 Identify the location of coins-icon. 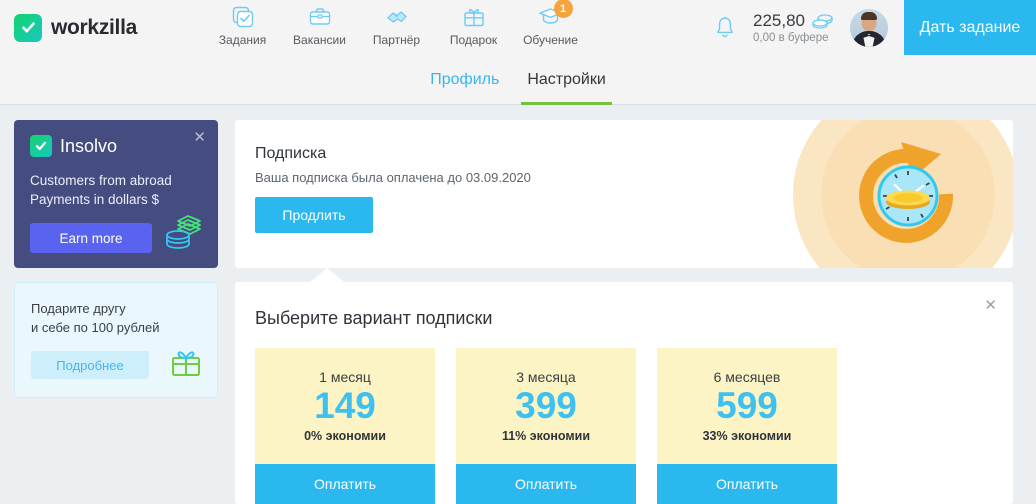
(823, 21).